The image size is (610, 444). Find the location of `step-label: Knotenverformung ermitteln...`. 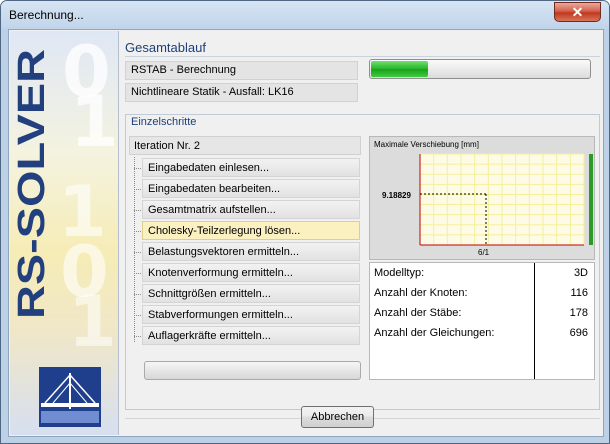

step-label: Knotenverformung ermitteln... is located at coordinates (220, 273).